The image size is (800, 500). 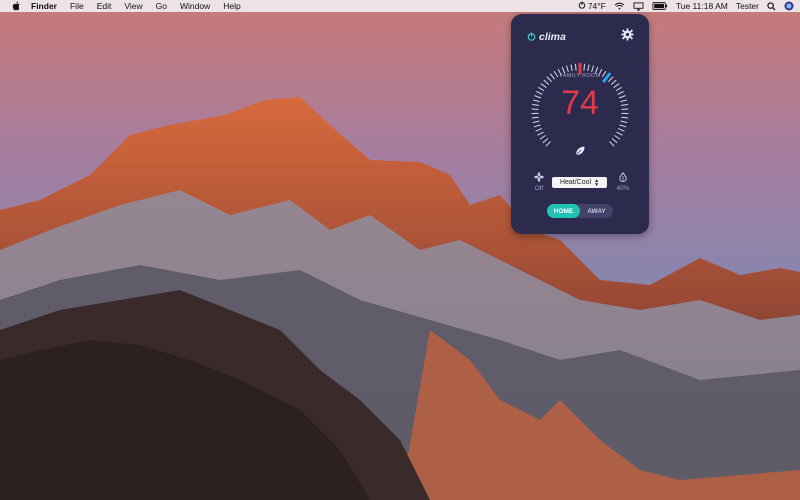 What do you see at coordinates (580, 150) in the screenshot?
I see `leaf-icon` at bounding box center [580, 150].